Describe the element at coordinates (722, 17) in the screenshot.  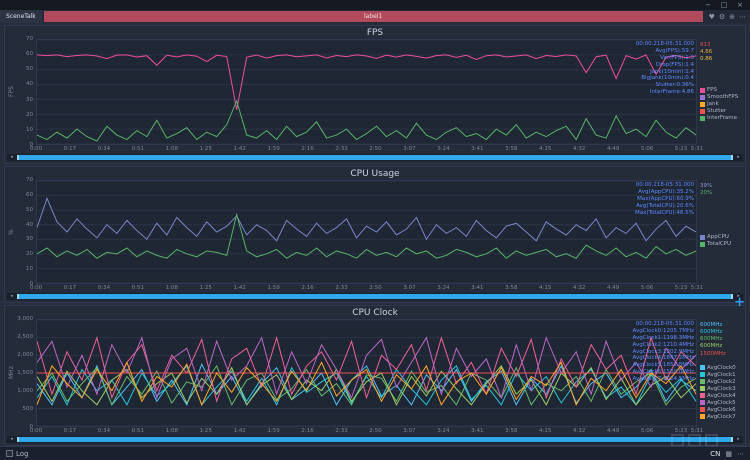
I see `settings-icon: ⚙` at that location.